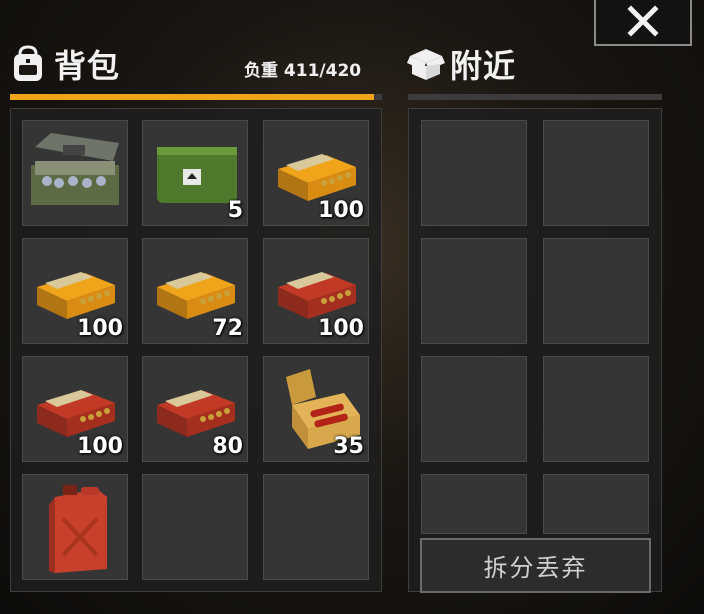  Describe the element at coordinates (235, 210) in the screenshot. I see `item-quantity: 5` at that location.